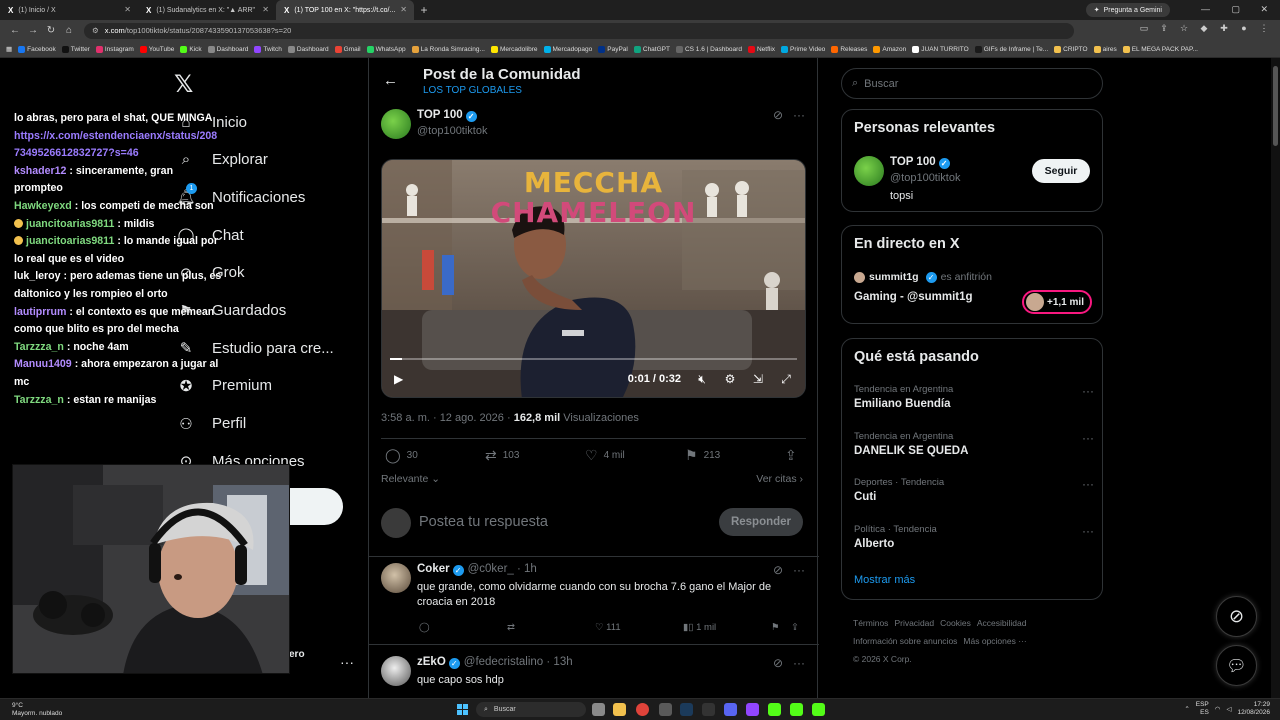 This screenshot has height=720, width=1280. Describe the element at coordinates (1236, 616) in the screenshot. I see `grok-fab: ⊘` at that location.